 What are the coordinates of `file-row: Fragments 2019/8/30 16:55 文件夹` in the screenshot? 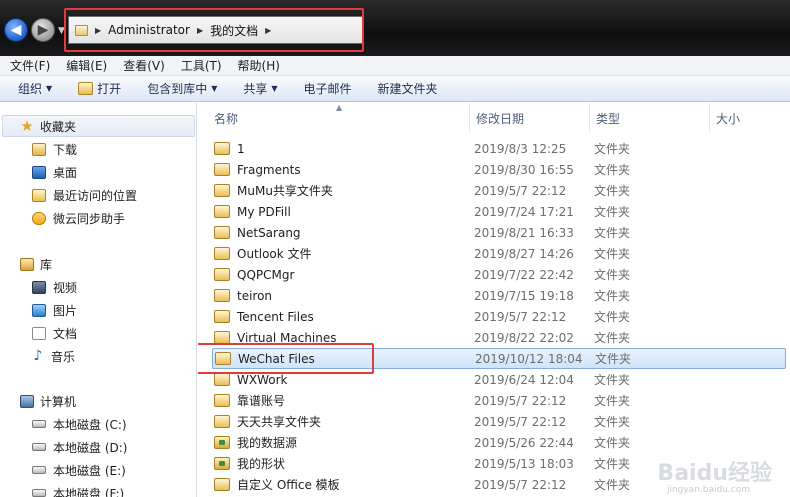 It's located at (499, 169).